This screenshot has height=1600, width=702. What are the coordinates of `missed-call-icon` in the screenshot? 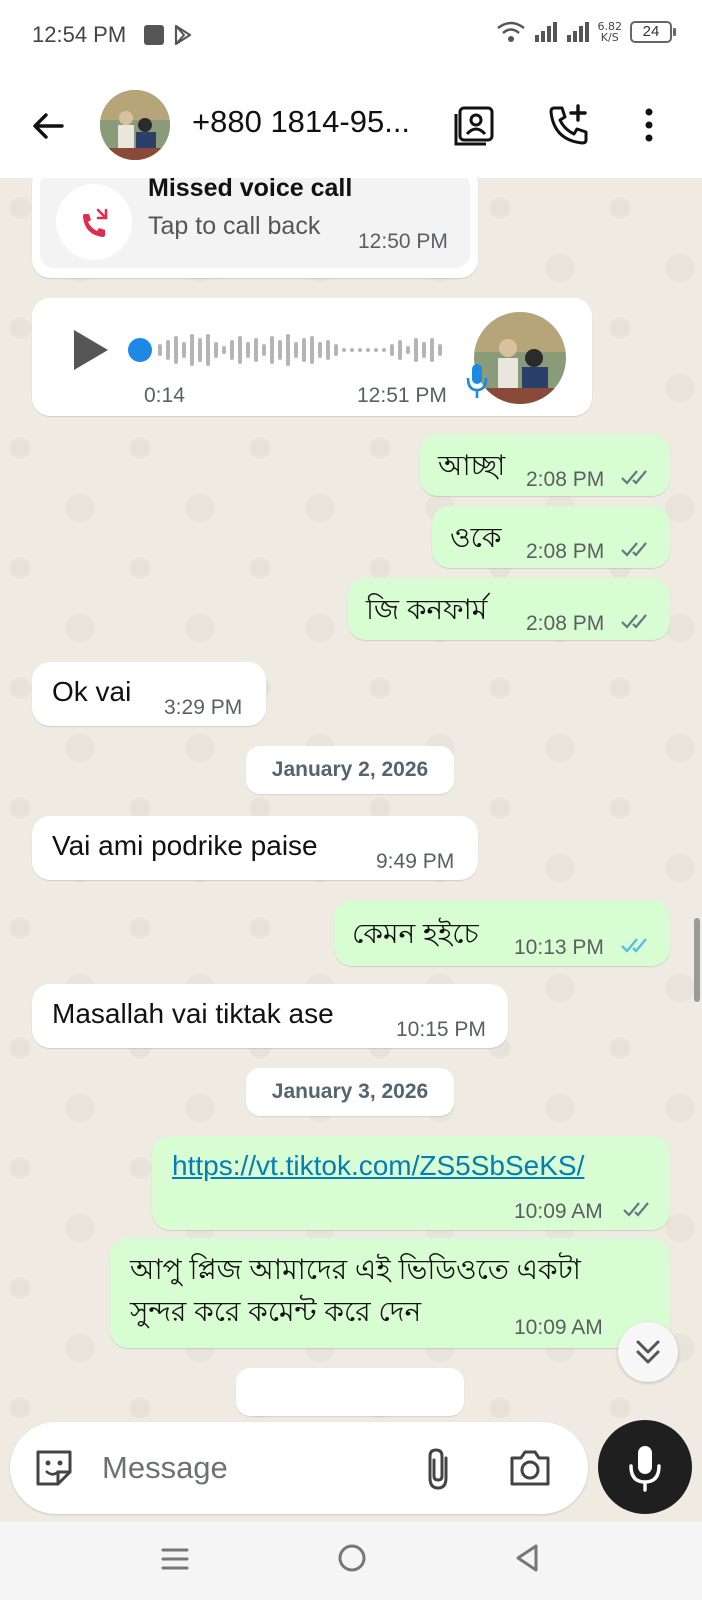 It's located at (94, 222).